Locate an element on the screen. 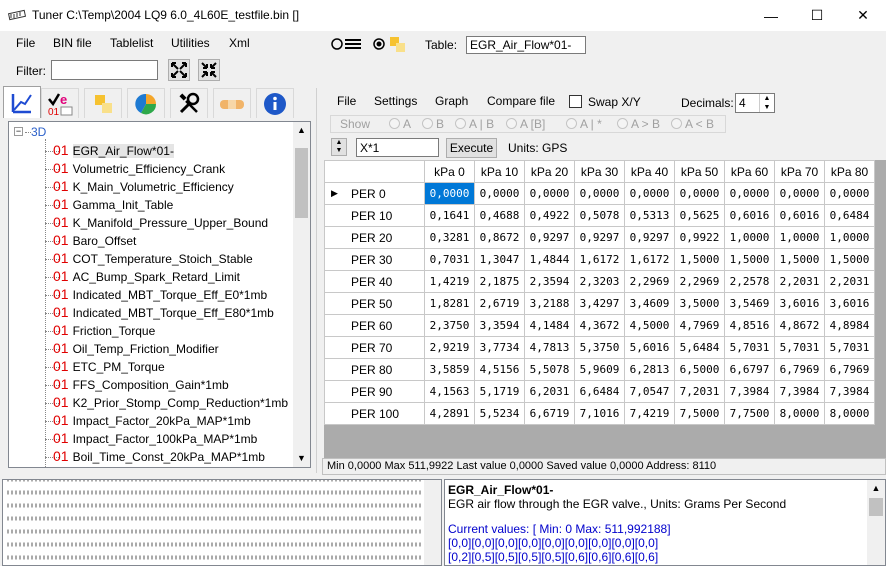 This screenshot has height=566, width=886. grid-cell: 4,7813 is located at coordinates (549, 347).